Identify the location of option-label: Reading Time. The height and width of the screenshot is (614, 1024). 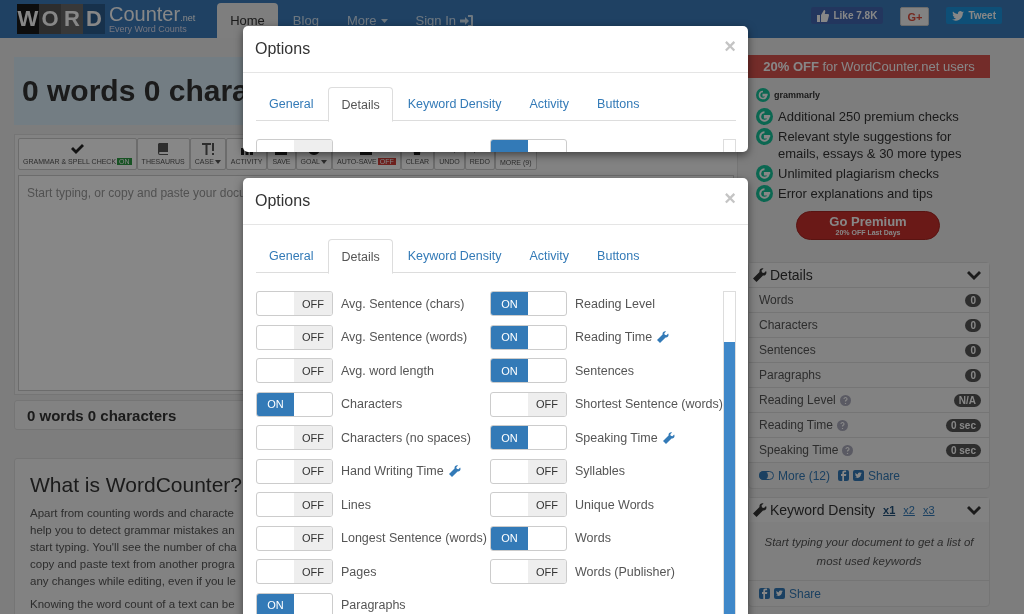
(614, 337).